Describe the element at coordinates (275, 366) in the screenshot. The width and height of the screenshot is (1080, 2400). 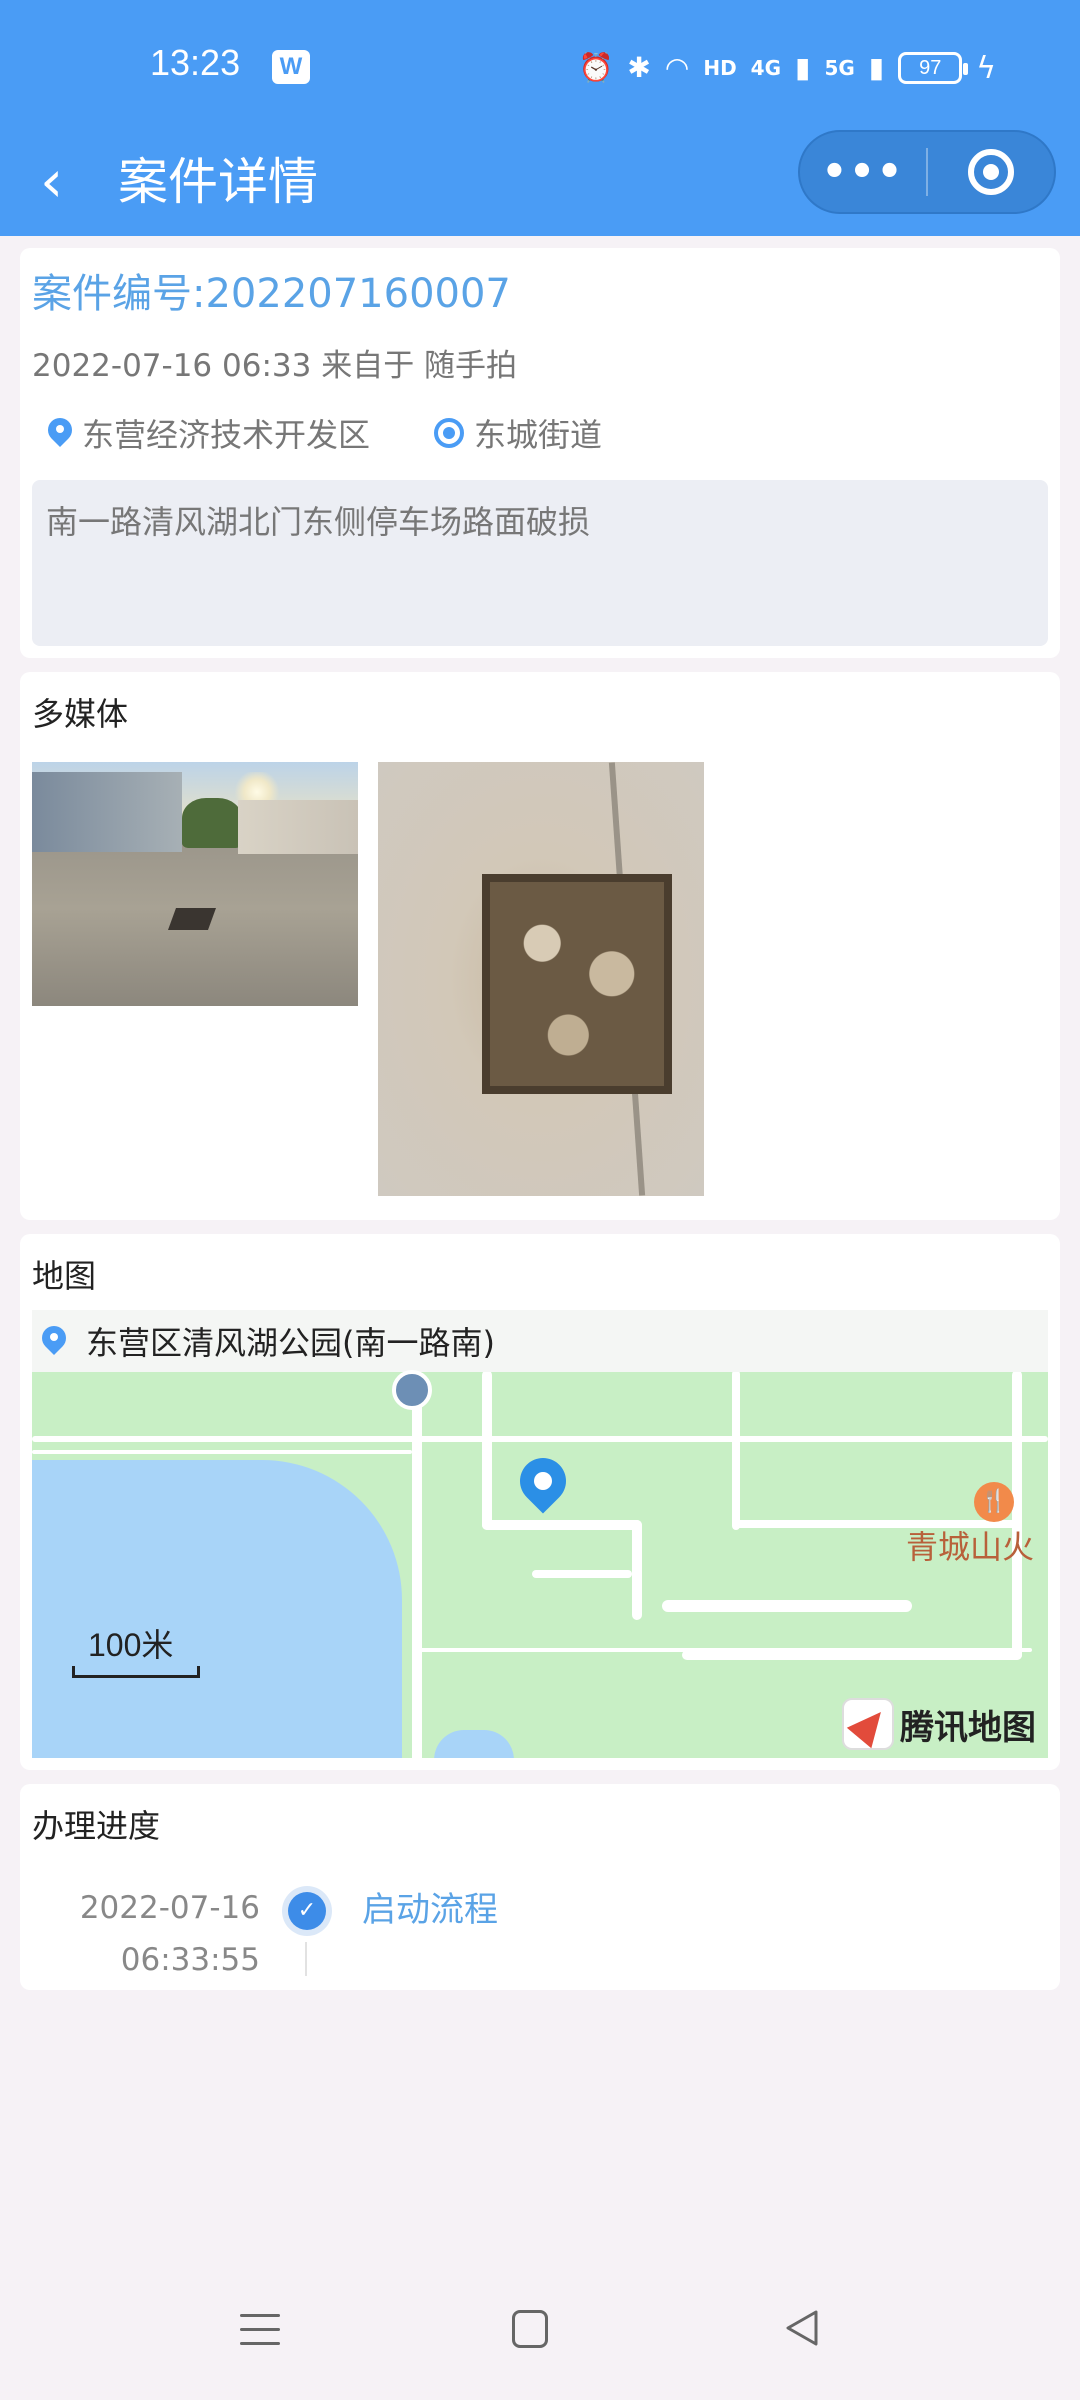
I see `case-meta: 2022-07-16 06:33 来自于 随手拍` at that location.